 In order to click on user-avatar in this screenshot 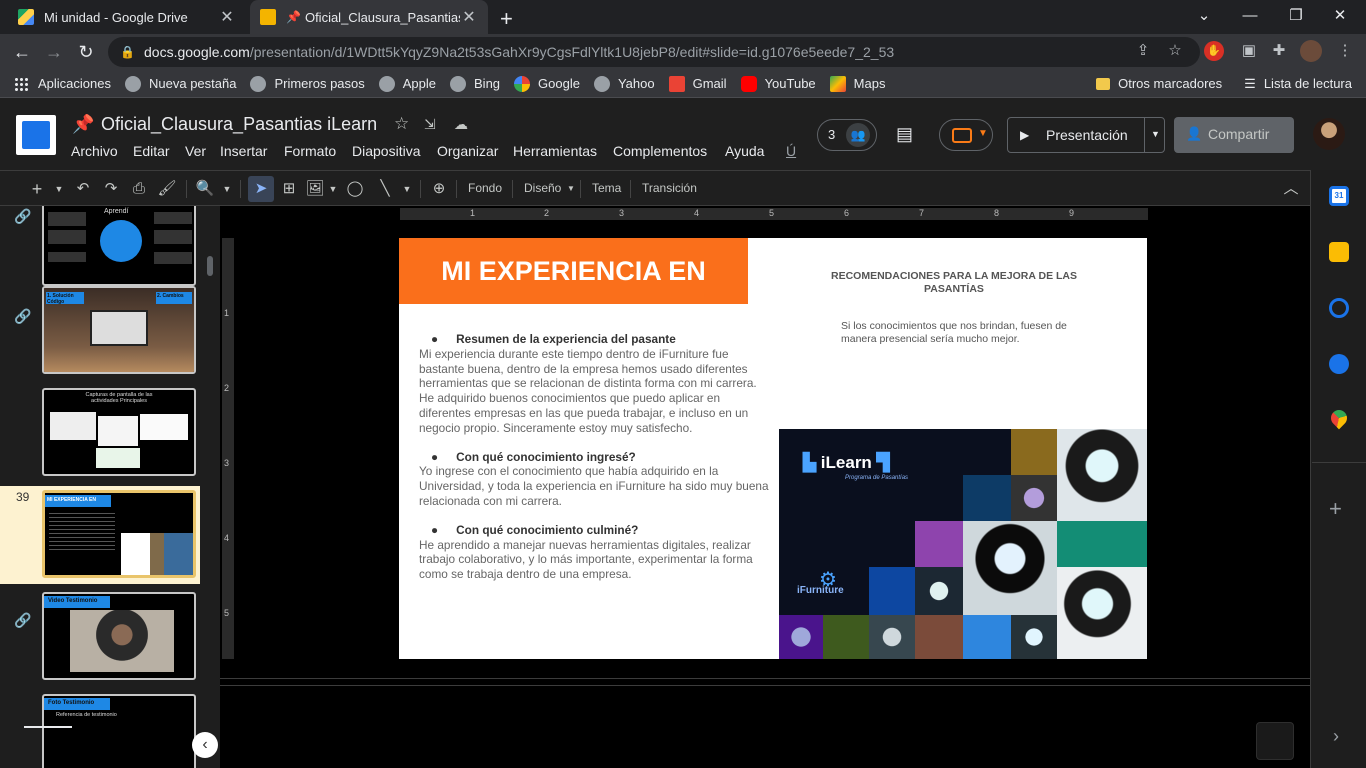, I will do `click(1329, 134)`.